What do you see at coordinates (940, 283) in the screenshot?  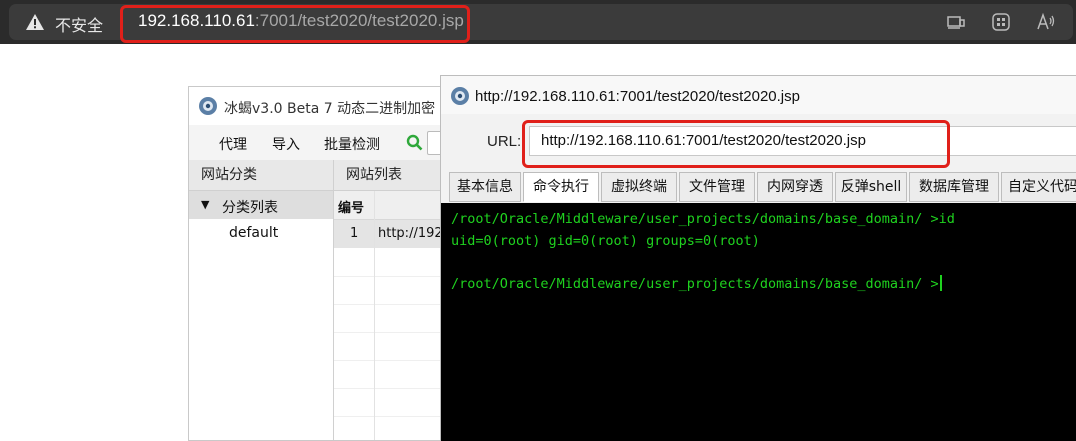 I see `text-cursor` at bounding box center [940, 283].